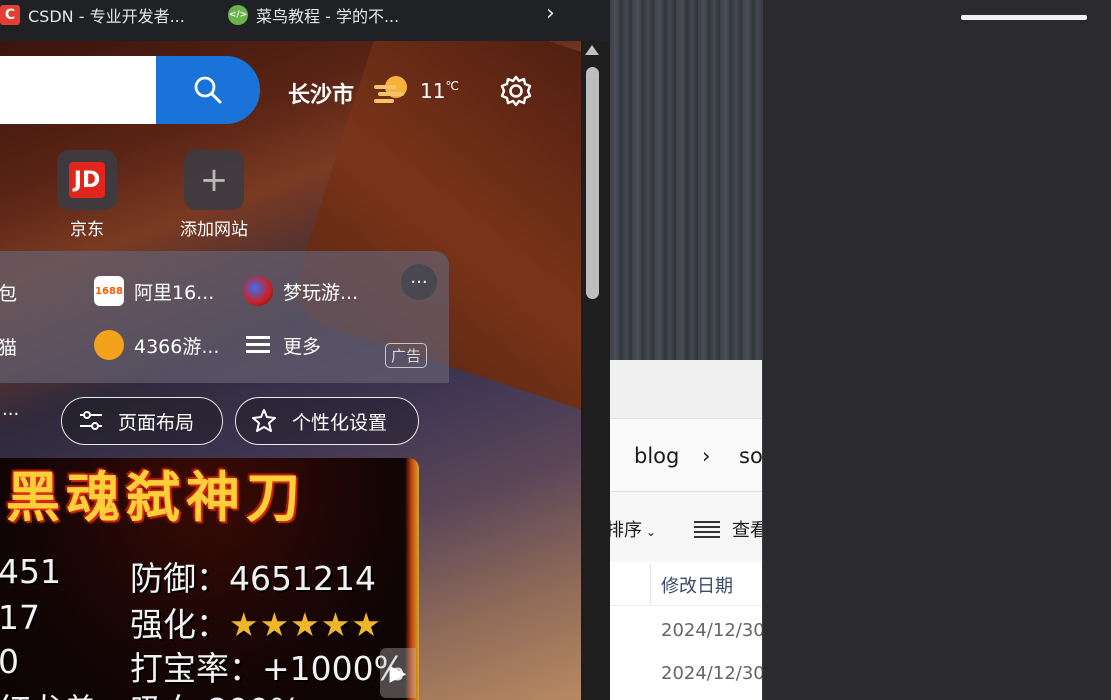  Describe the element at coordinates (20, 617) in the screenshot. I see `game-ad-line: 17` at that location.